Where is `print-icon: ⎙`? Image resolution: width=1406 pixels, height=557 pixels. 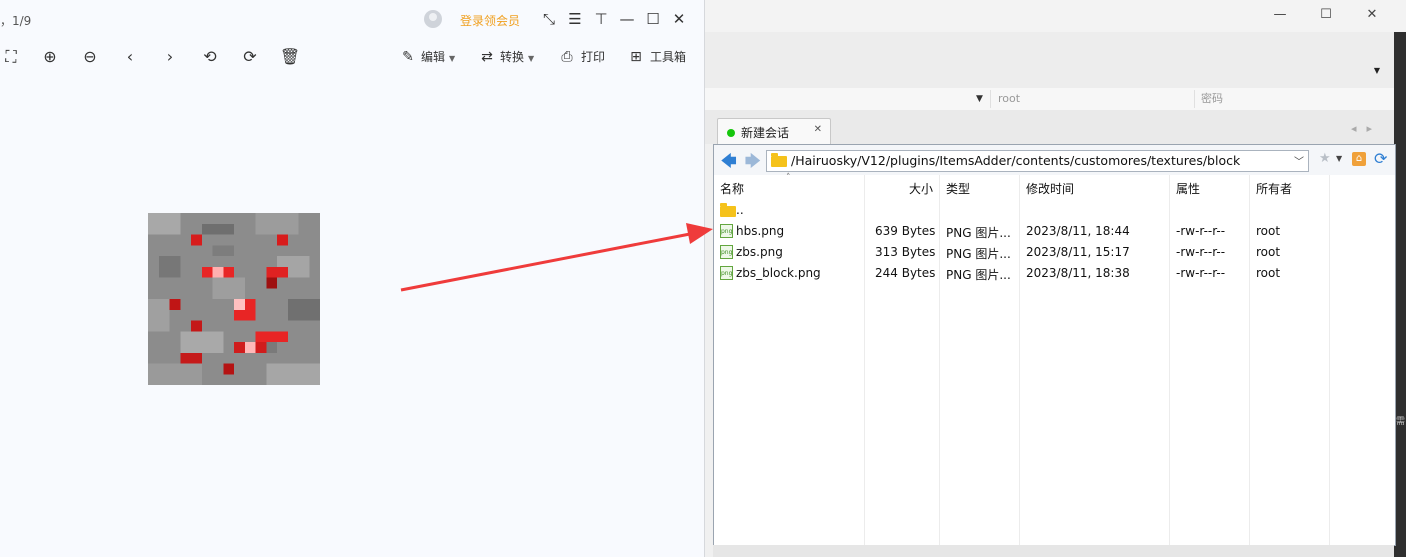 print-icon: ⎙ is located at coordinates (567, 57).